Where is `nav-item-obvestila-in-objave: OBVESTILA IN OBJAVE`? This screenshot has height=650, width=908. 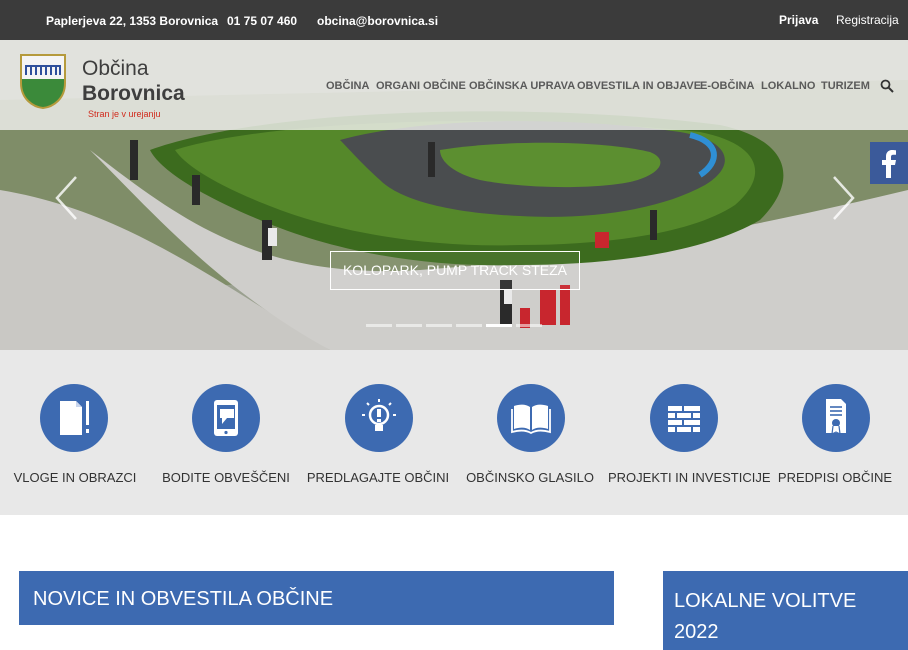 nav-item-obvestila-in-objave: OBVESTILA IN OBJAVE is located at coordinates (639, 86).